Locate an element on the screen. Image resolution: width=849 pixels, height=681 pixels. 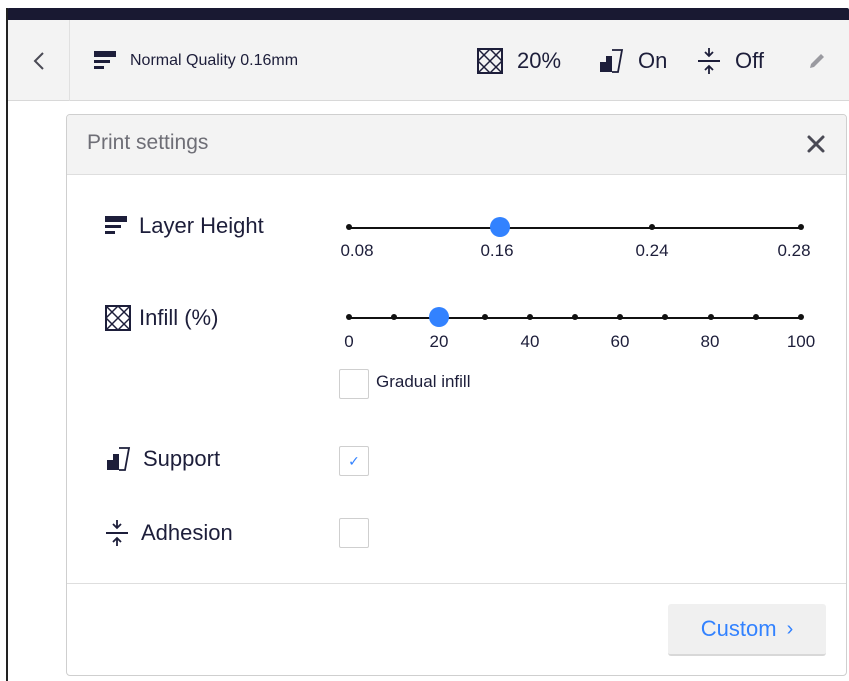
support-checkbox: ✓ is located at coordinates (354, 461).